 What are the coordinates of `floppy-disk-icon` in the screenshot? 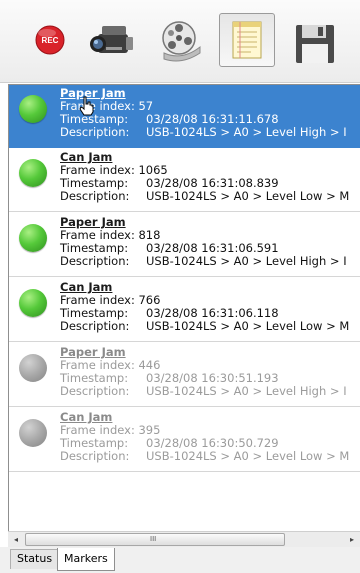 It's located at (315, 44).